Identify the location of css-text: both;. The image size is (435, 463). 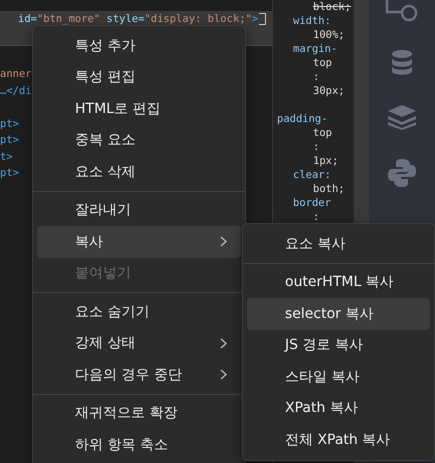
(329, 189).